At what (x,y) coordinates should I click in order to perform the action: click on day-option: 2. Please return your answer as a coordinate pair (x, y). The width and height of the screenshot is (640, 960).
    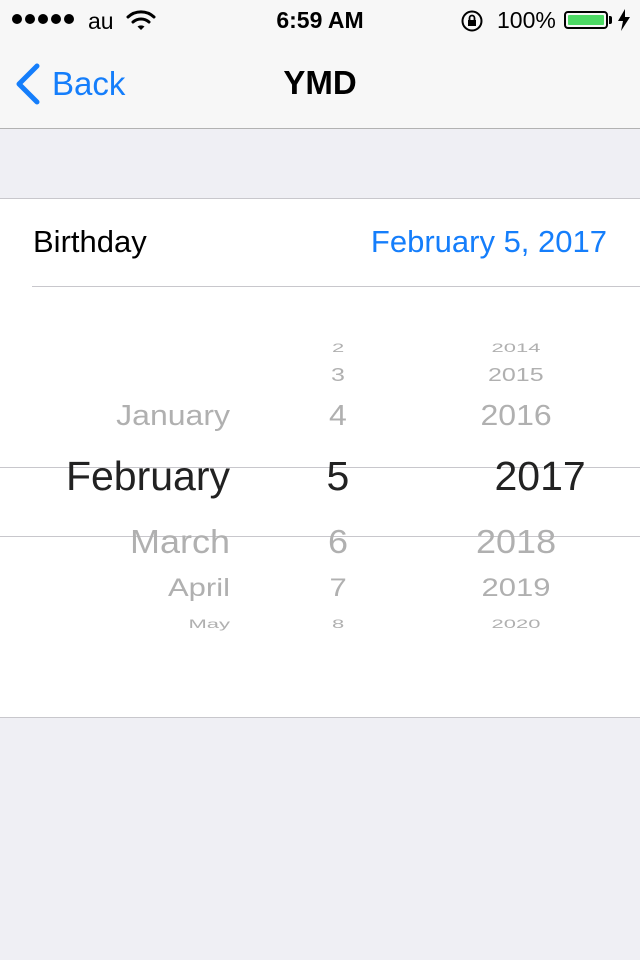
    Looking at the image, I should click on (338, 348).